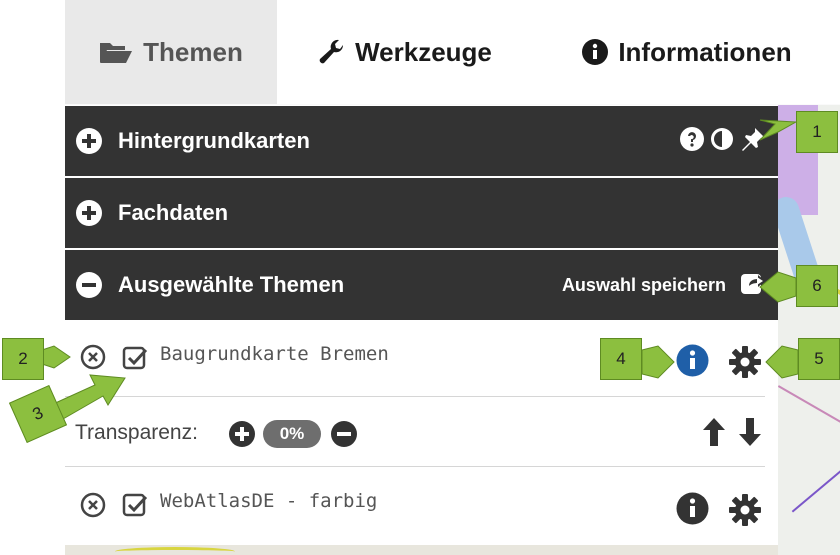  What do you see at coordinates (819, 359) in the screenshot?
I see `callout-5: 5` at bounding box center [819, 359].